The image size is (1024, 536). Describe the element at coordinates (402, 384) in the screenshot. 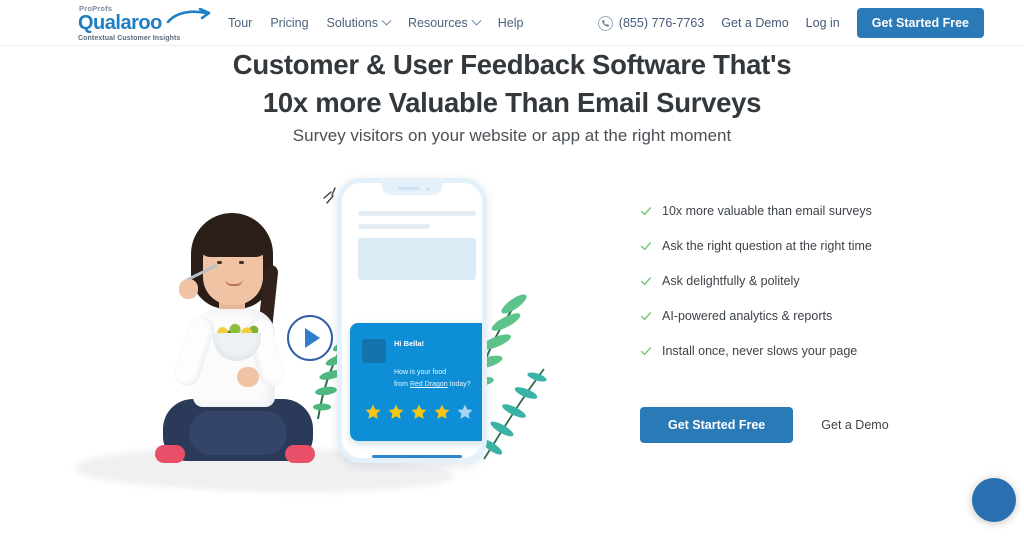

I see `survey-question-prefix: from` at that location.